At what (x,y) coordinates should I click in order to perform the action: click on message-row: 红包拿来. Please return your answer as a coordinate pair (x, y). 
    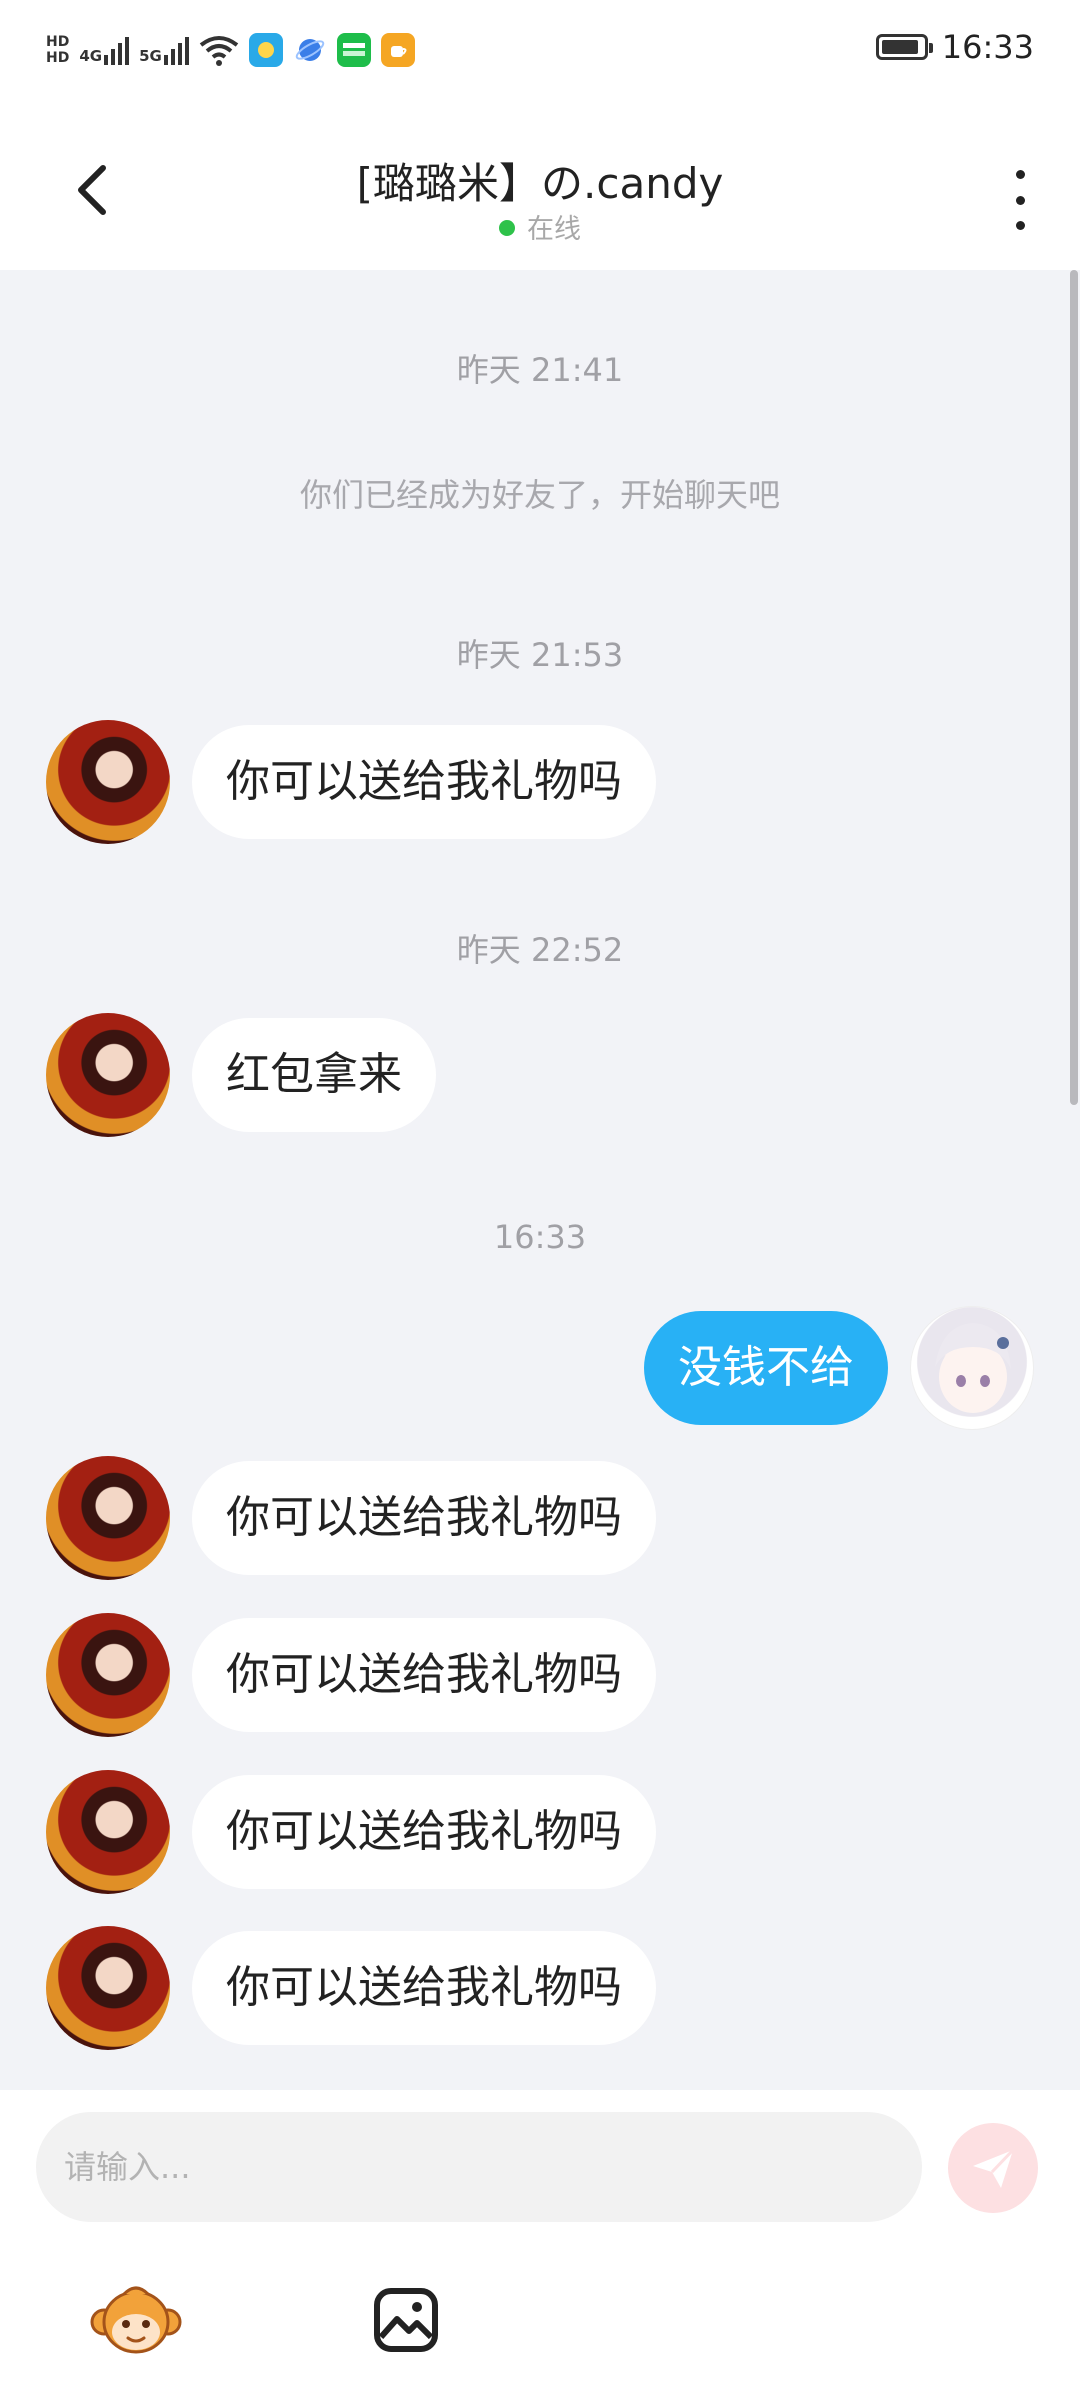
    Looking at the image, I should click on (540, 1075).